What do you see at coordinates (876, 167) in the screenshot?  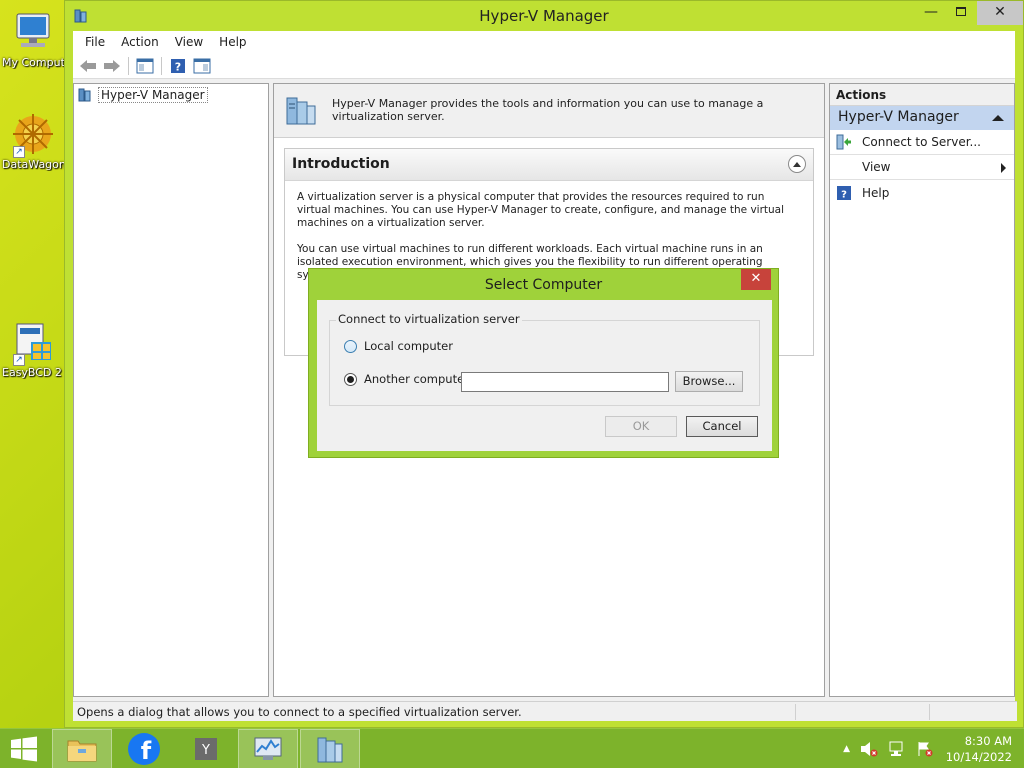 I see `action-label: View` at bounding box center [876, 167].